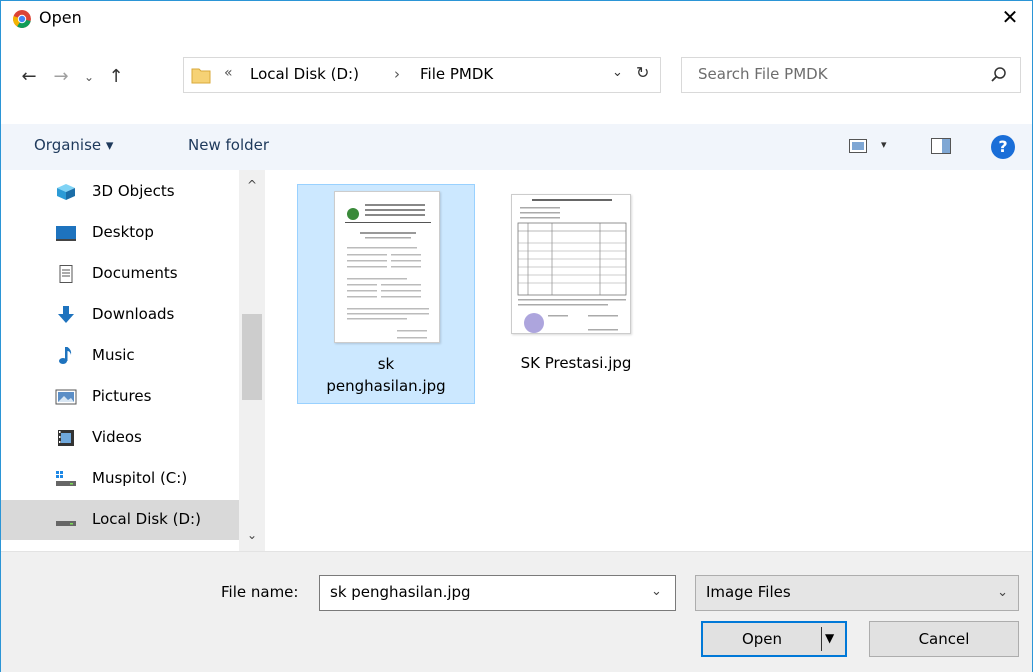 The height and width of the screenshot is (672, 1033). I want to click on navigation-scrollbar: ^ ⌄, so click(252, 360).